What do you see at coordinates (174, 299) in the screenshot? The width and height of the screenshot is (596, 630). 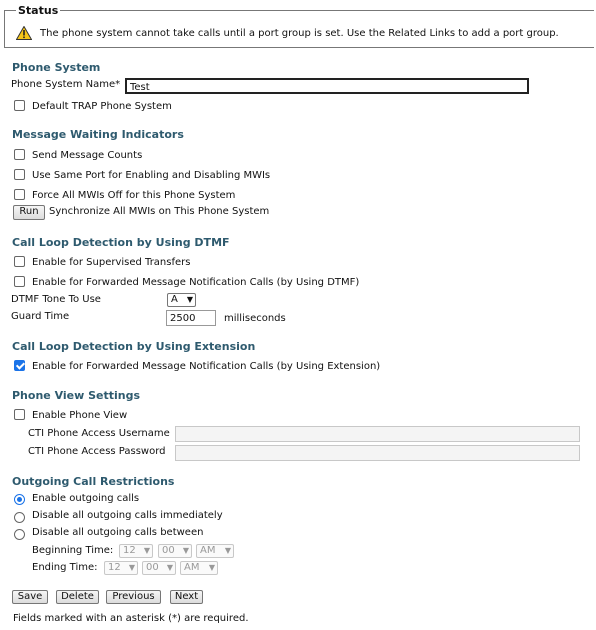 I see `dtmf-tone-value: A` at bounding box center [174, 299].